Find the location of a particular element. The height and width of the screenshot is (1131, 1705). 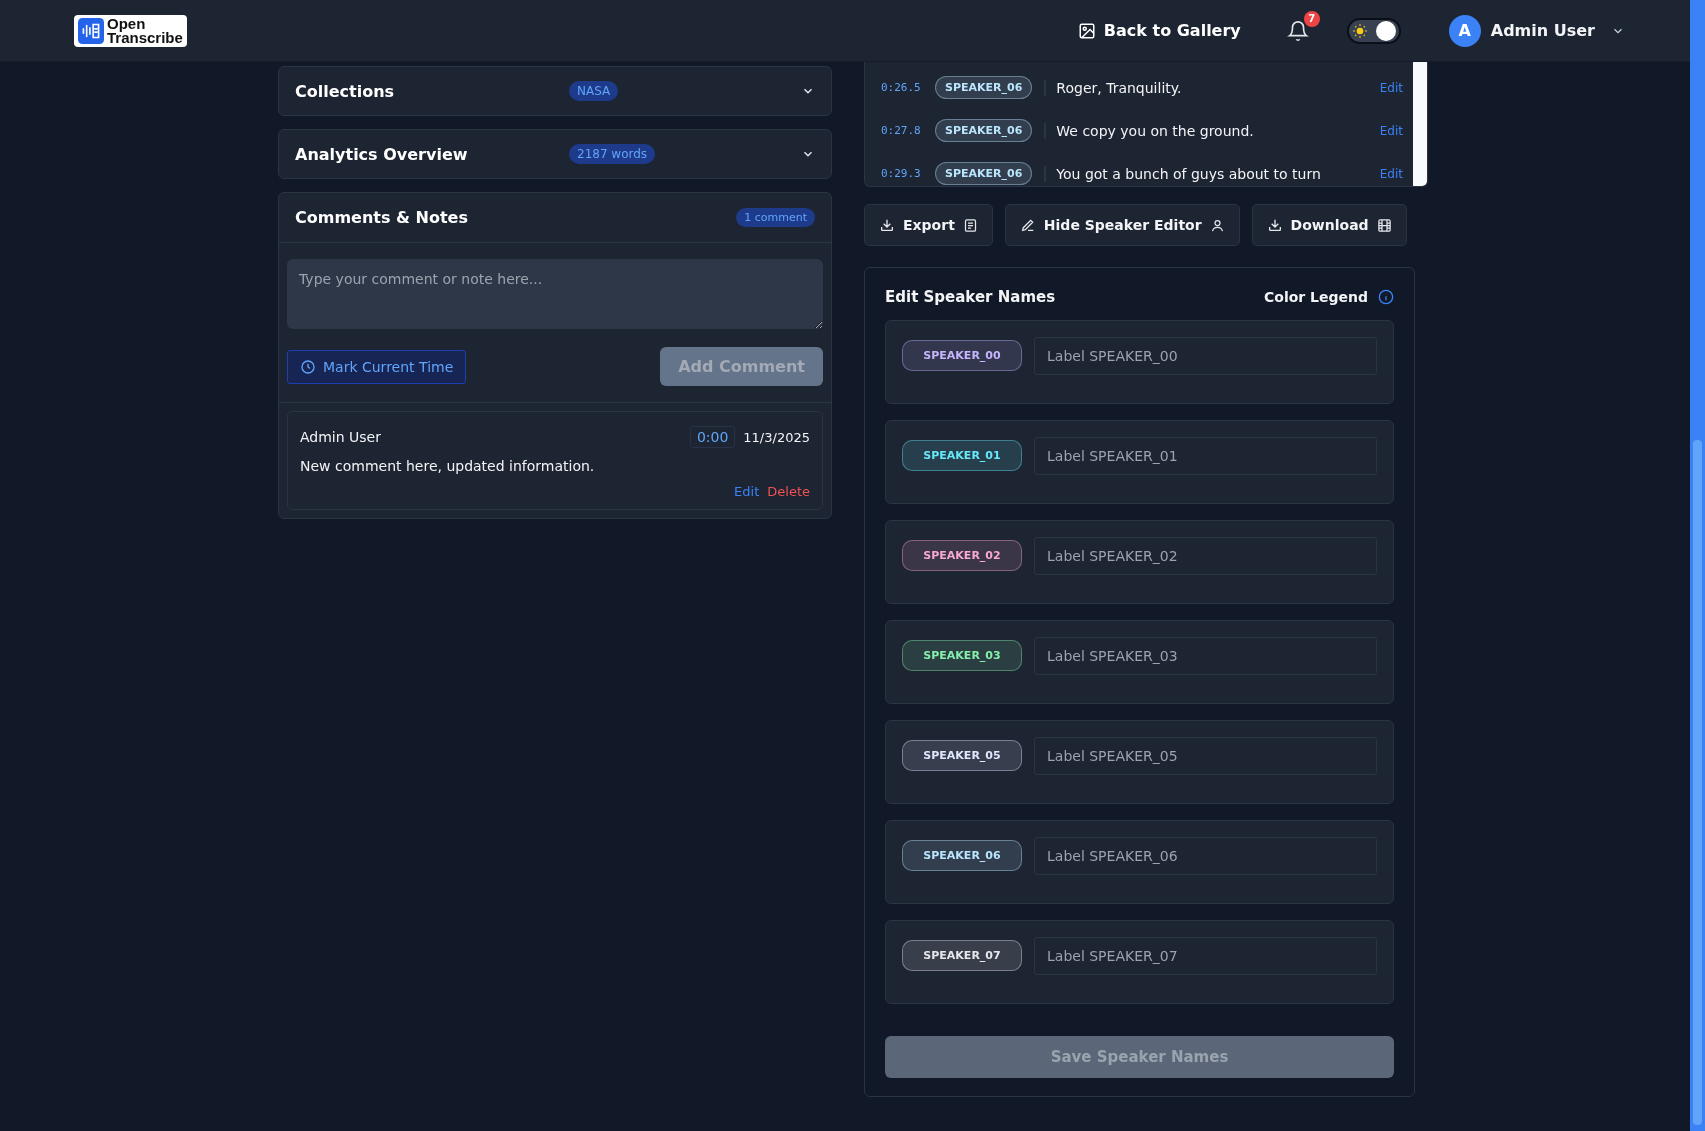

comment-date: 11/3/2025 is located at coordinates (776, 437).